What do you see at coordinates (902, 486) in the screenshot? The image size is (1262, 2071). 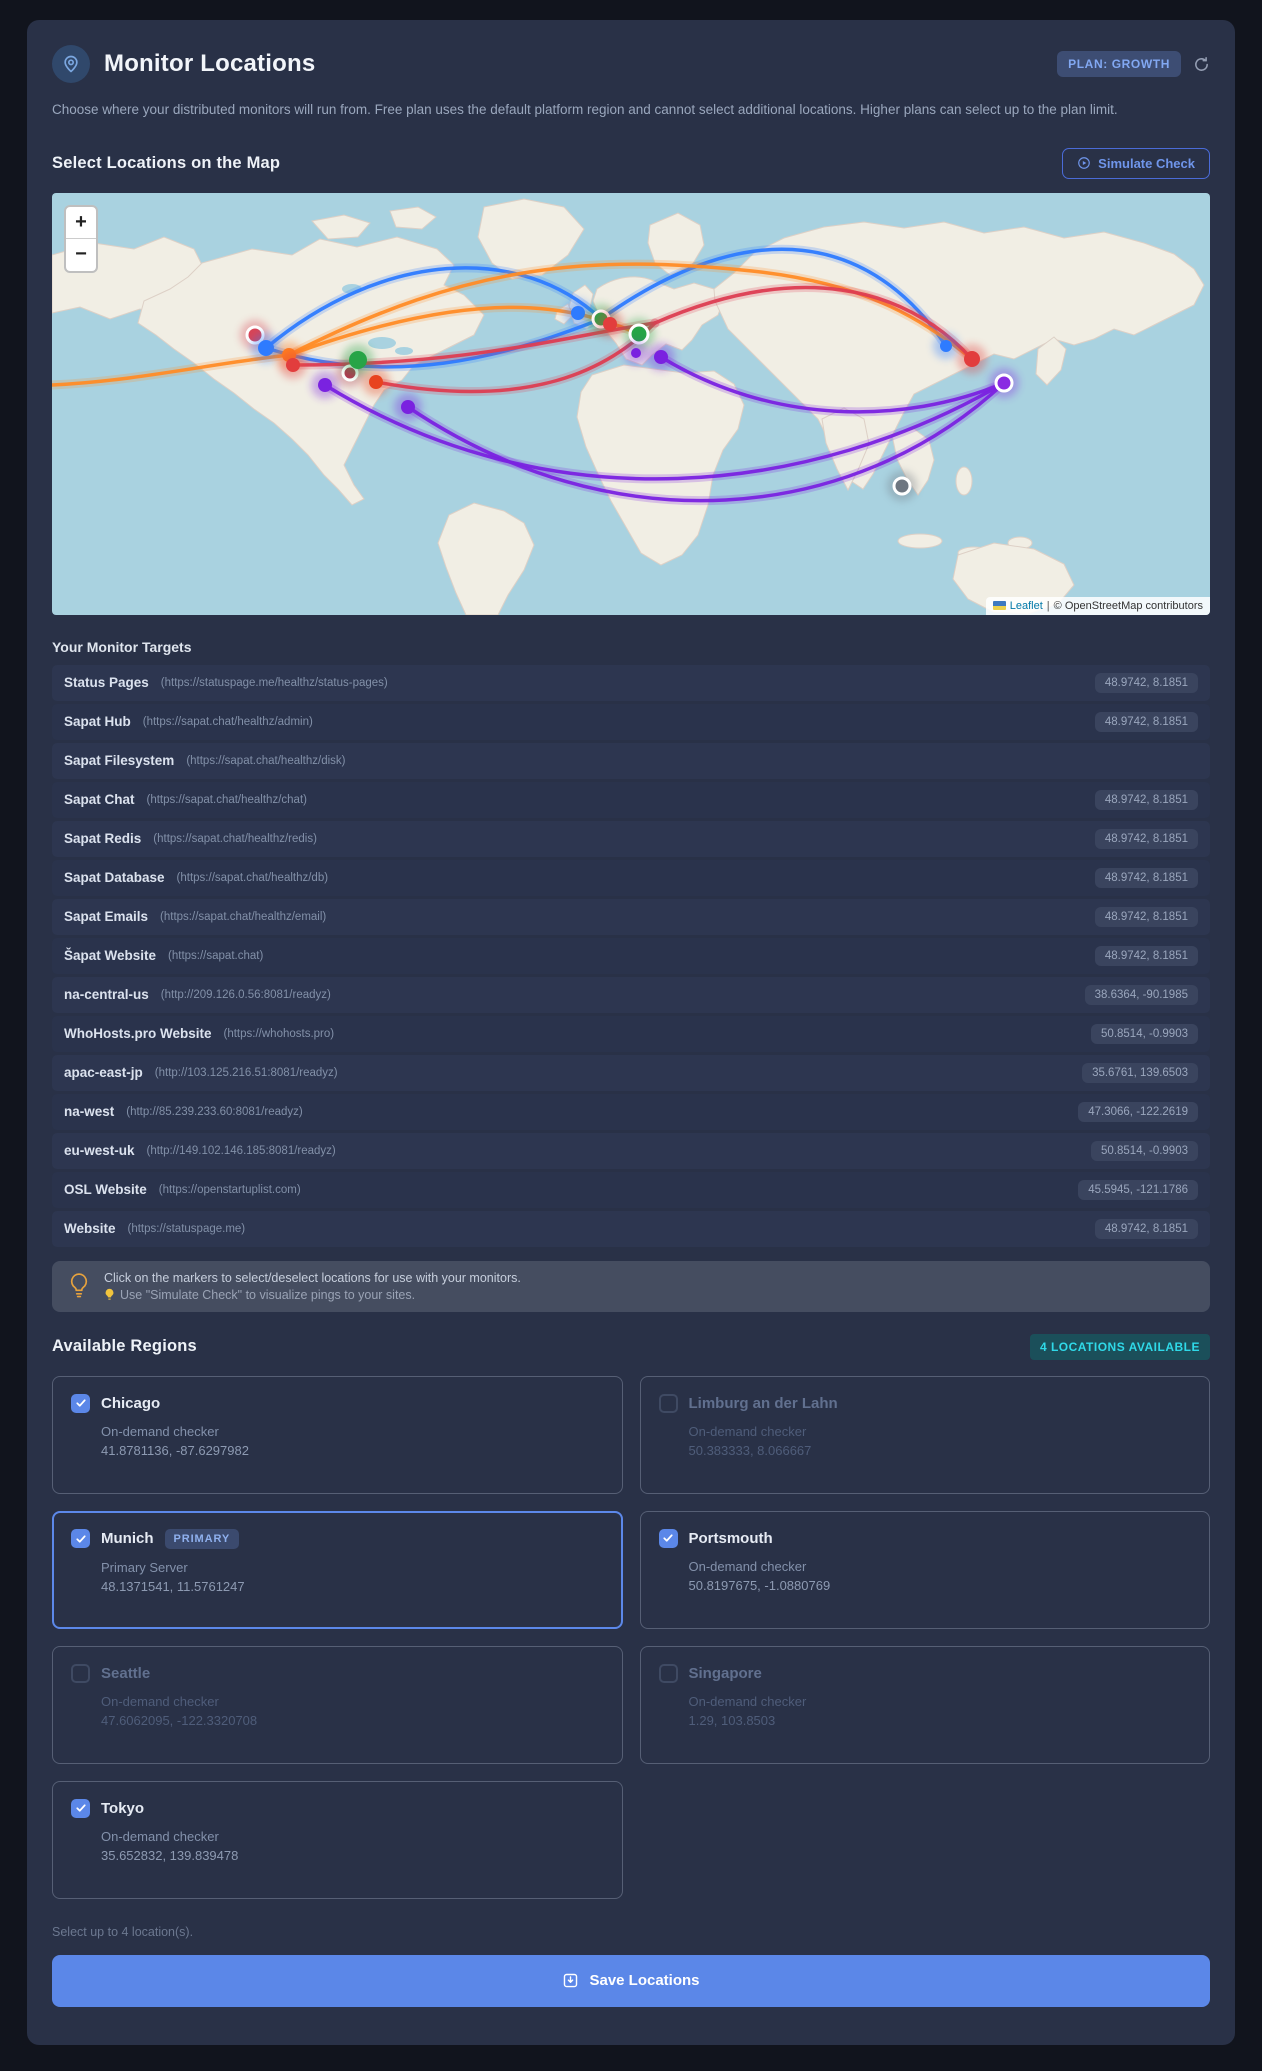 I see `map-marker-singapore-gray-ring` at bounding box center [902, 486].